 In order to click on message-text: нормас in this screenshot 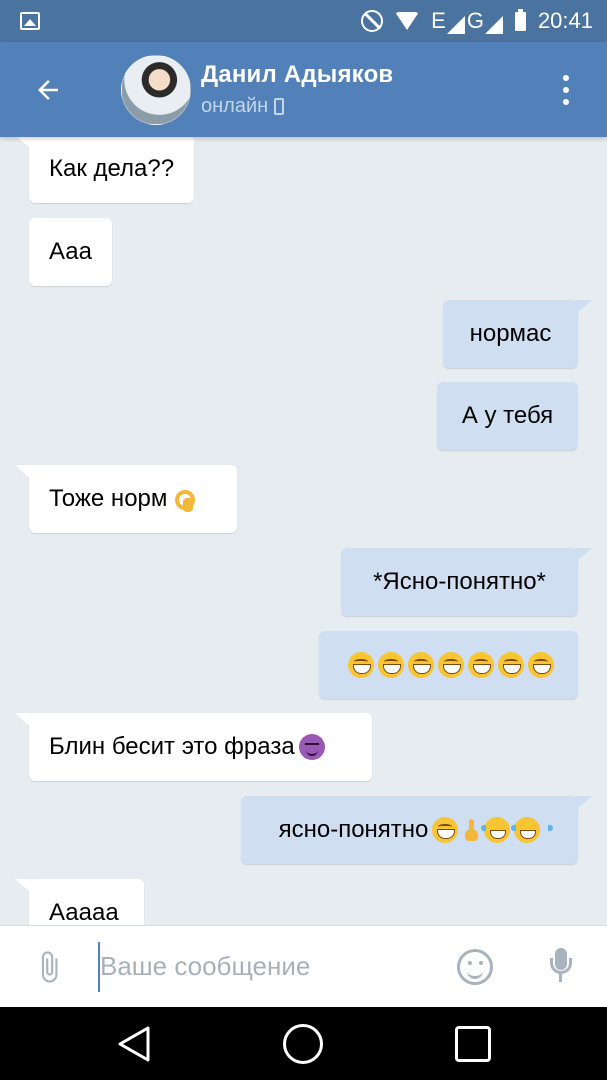, I will do `click(510, 333)`.